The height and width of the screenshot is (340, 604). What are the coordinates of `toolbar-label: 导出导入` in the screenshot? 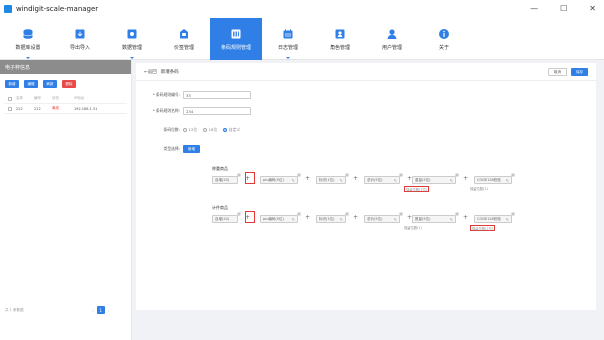 It's located at (79, 47).